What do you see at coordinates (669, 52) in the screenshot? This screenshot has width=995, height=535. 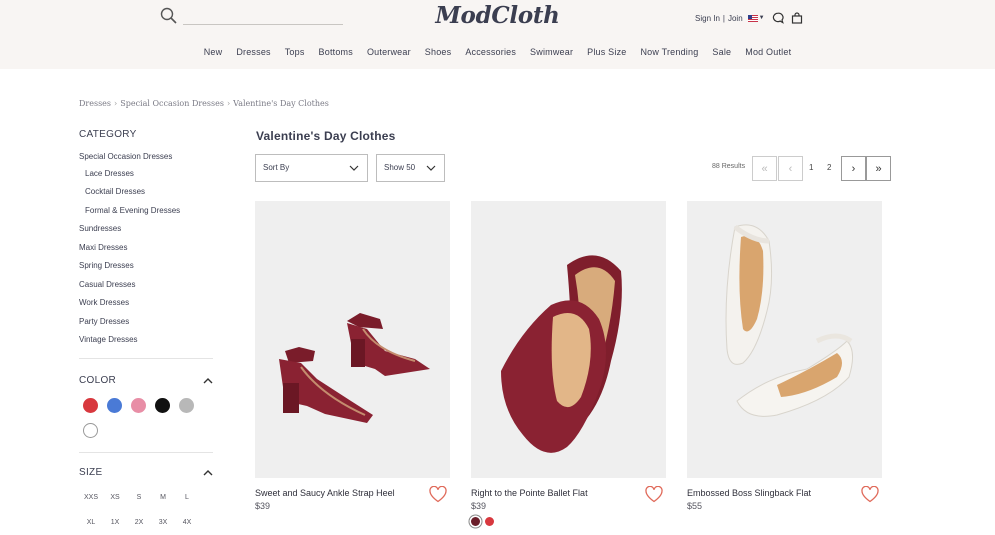 I see `nav-item: Now Trending` at bounding box center [669, 52].